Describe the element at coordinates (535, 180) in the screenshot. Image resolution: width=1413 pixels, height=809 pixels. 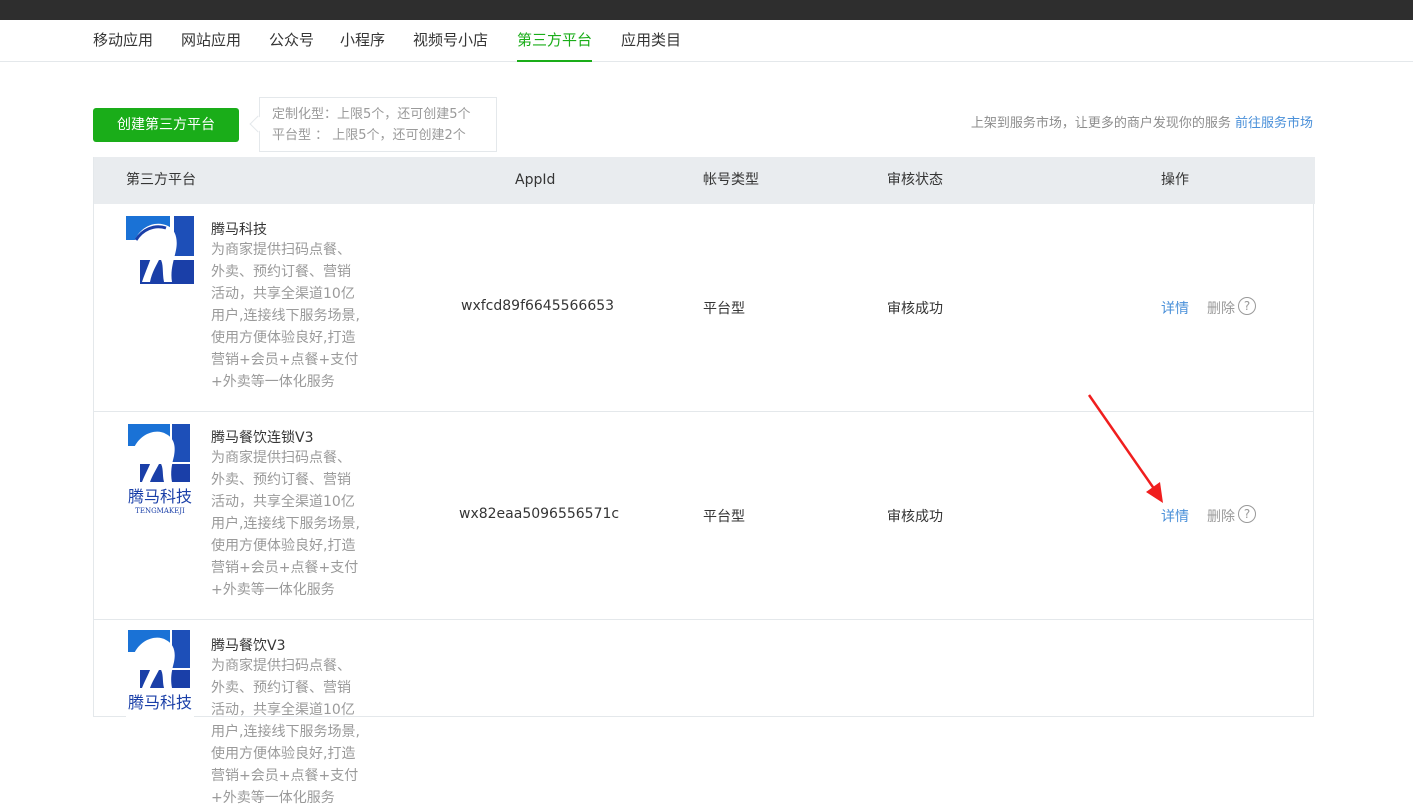
I see `header-appid: AppId` at that location.